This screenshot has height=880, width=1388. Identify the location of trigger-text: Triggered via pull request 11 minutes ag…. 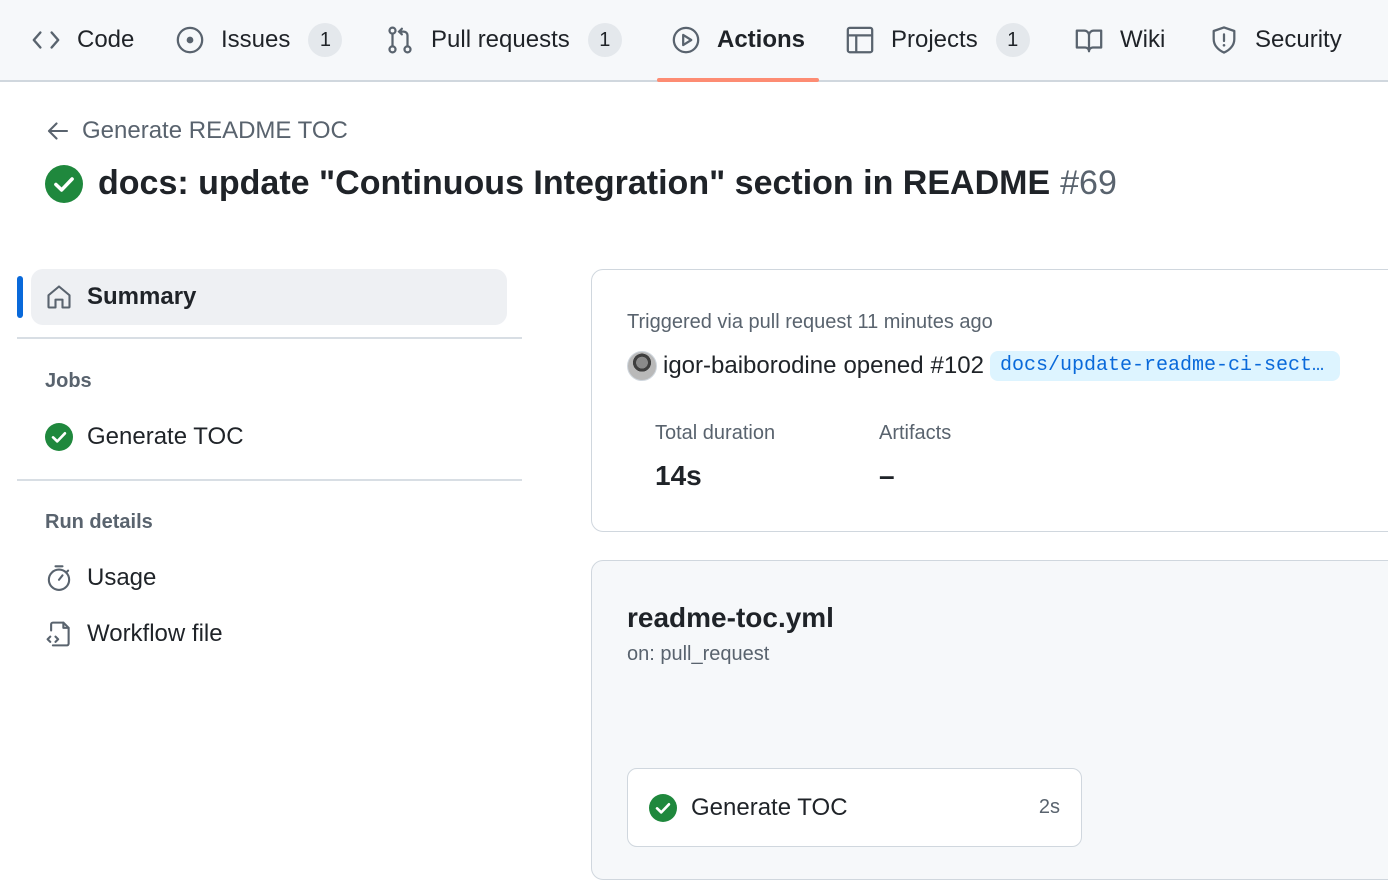
(810, 322).